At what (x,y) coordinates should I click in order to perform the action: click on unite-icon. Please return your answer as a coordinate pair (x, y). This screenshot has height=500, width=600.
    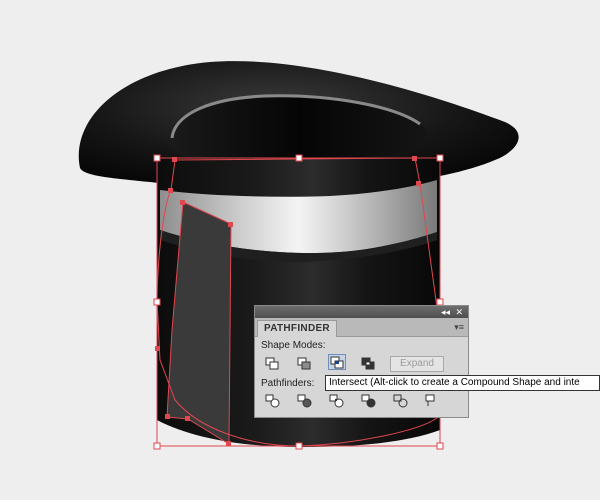
    Looking at the image, I should click on (272, 363).